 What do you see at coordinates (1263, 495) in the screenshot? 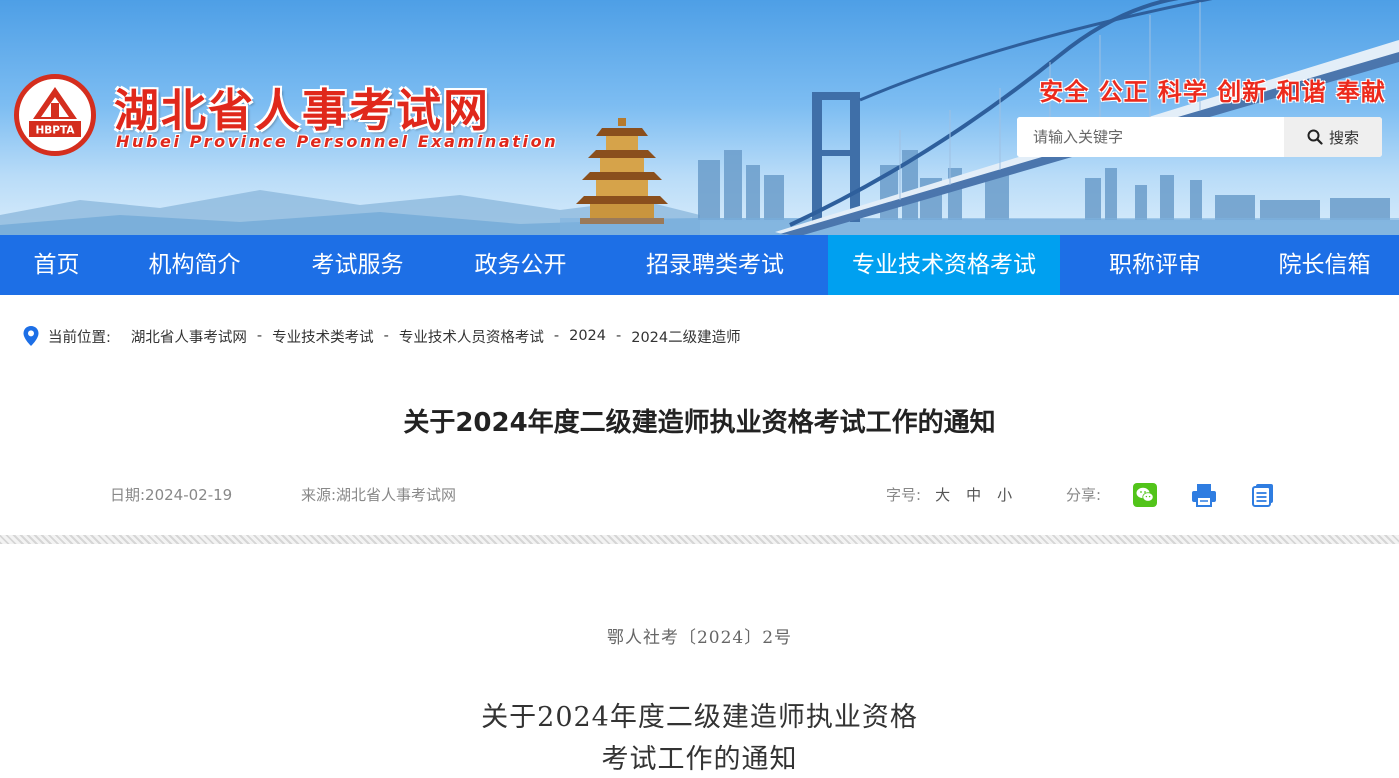
I see `copy-icon` at bounding box center [1263, 495].